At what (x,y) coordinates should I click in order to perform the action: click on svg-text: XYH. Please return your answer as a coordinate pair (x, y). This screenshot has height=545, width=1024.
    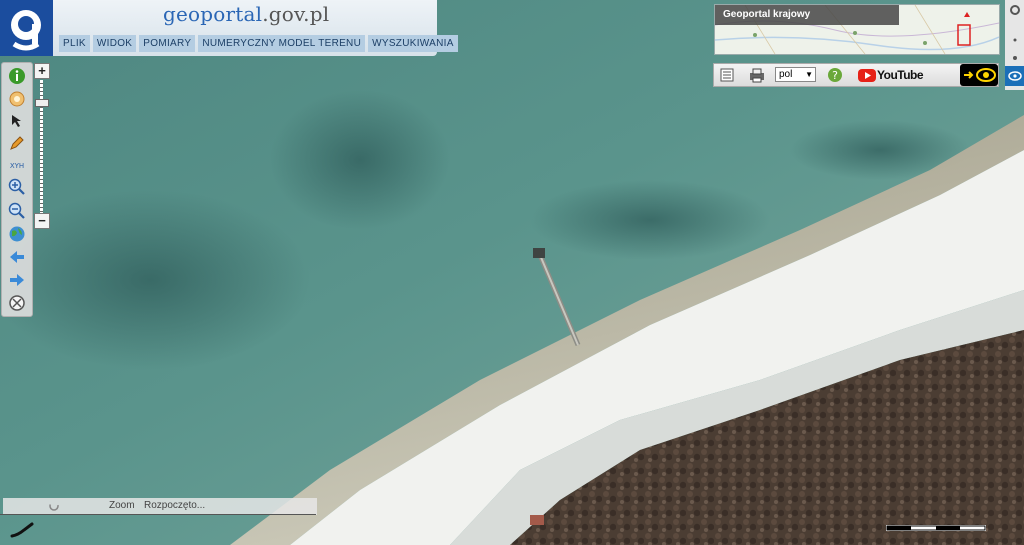
    Looking at the image, I should click on (17, 166).